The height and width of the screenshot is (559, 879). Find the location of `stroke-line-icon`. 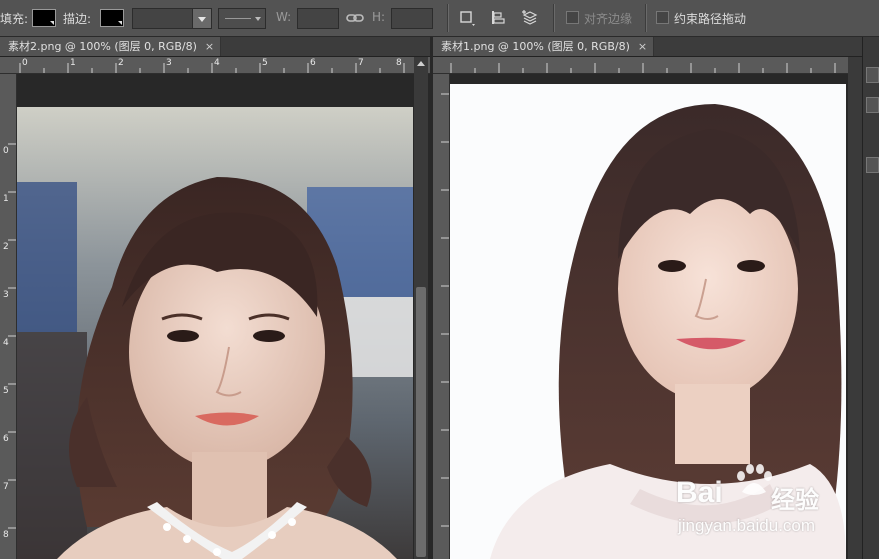

stroke-line-icon is located at coordinates (238, 18).